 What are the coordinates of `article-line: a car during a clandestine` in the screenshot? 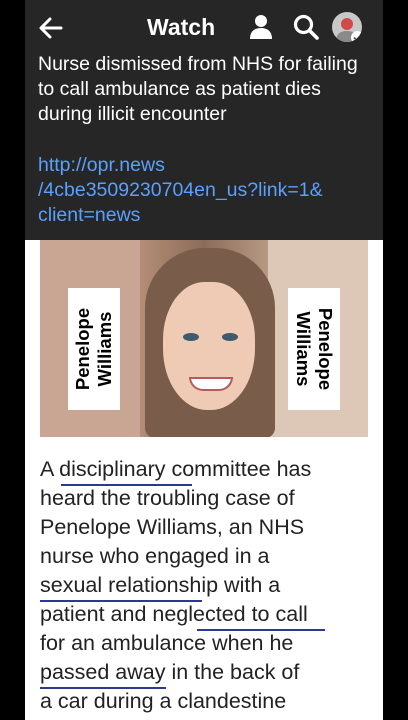 It's located at (163, 701).